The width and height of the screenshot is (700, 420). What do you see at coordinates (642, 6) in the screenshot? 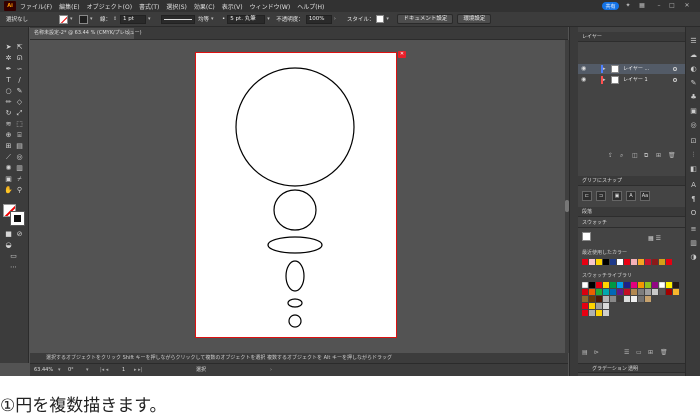
I see `workspace-icon: ▦` at bounding box center [642, 6].